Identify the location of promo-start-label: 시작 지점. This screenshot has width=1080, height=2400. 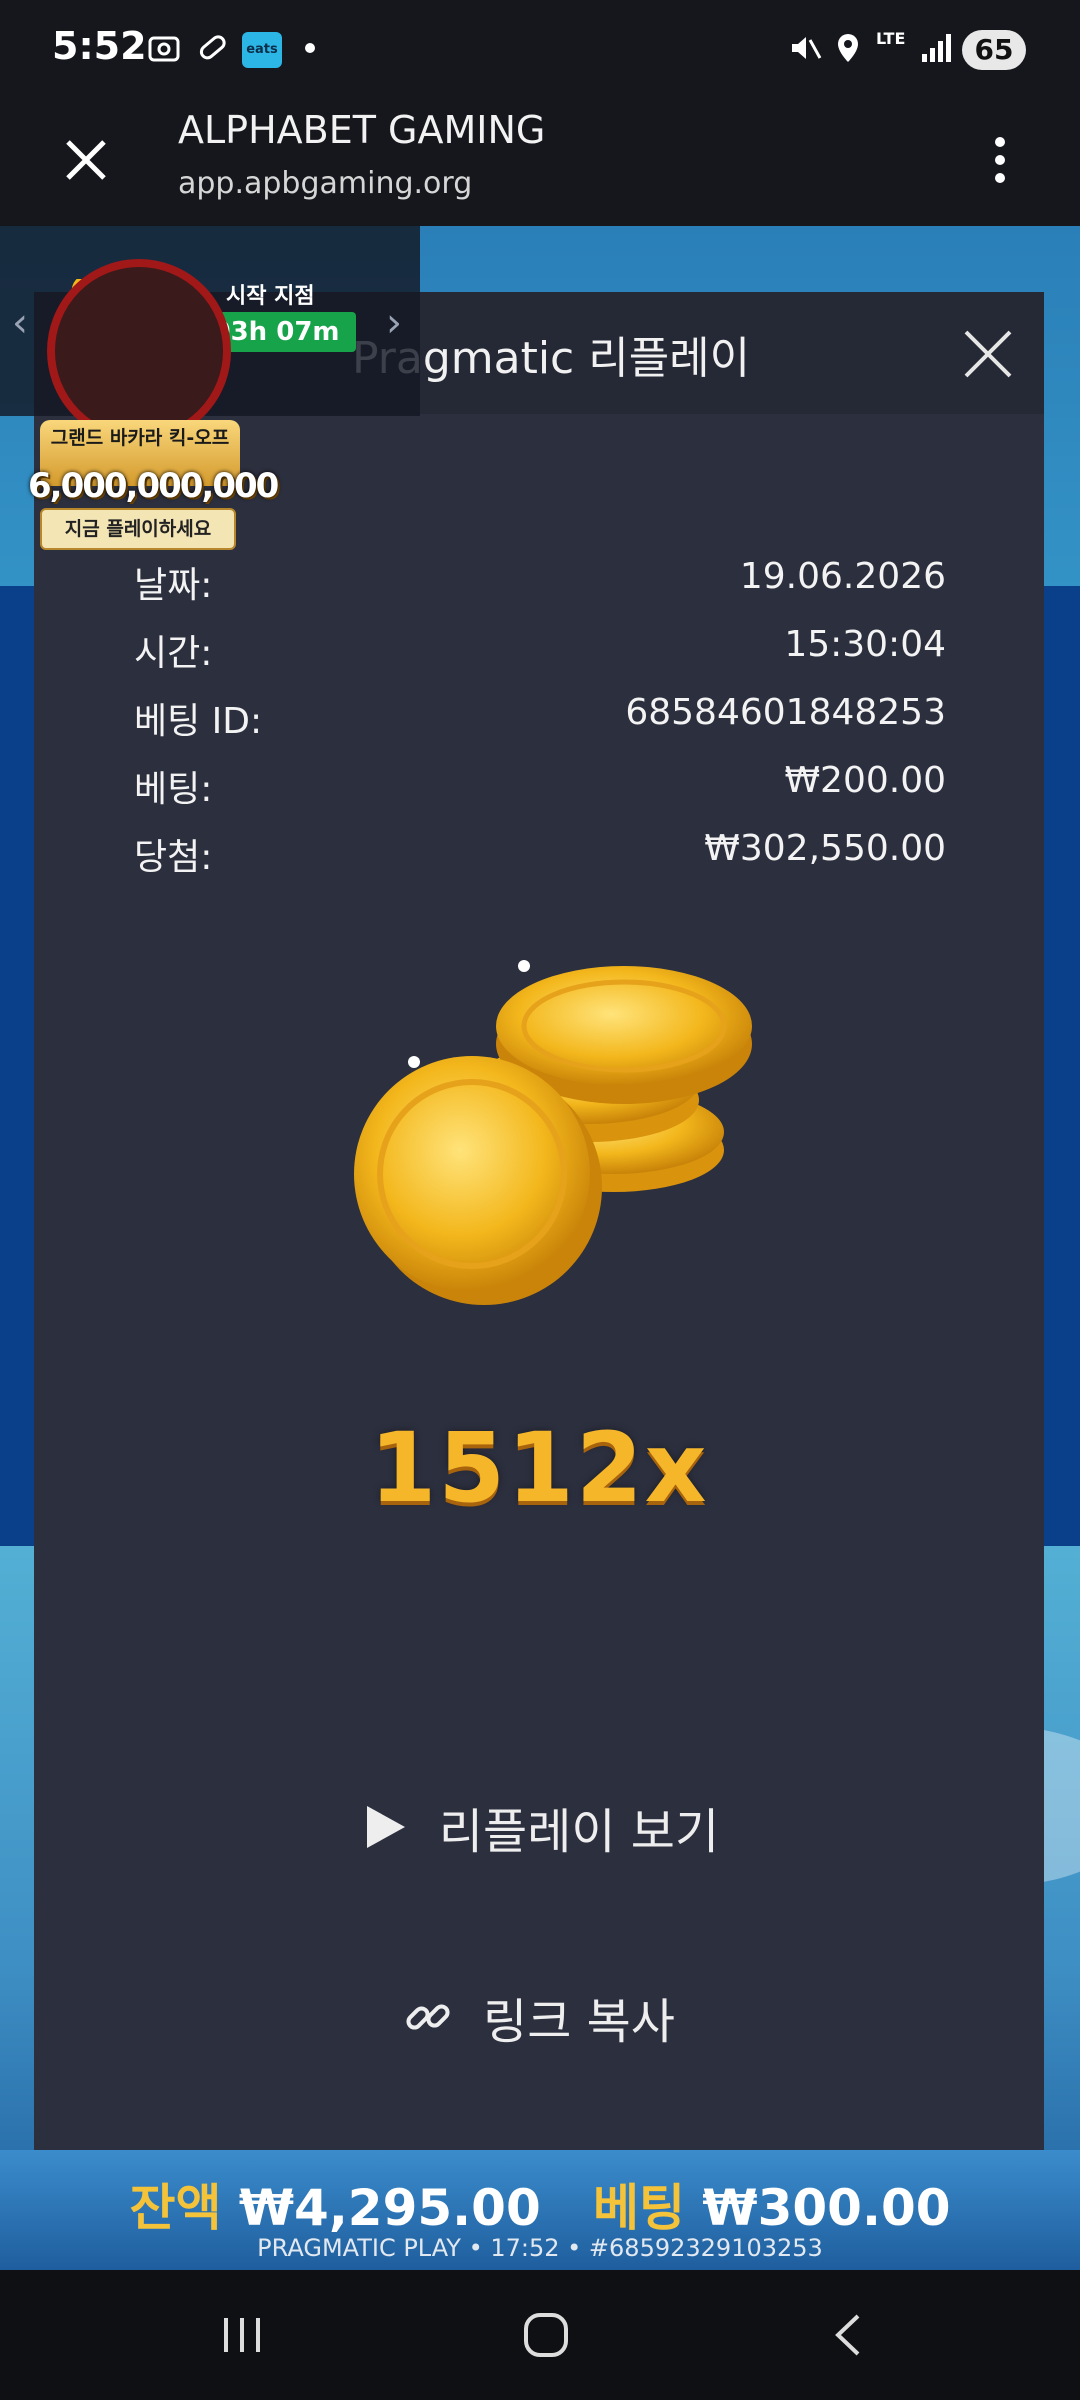
(270, 296).